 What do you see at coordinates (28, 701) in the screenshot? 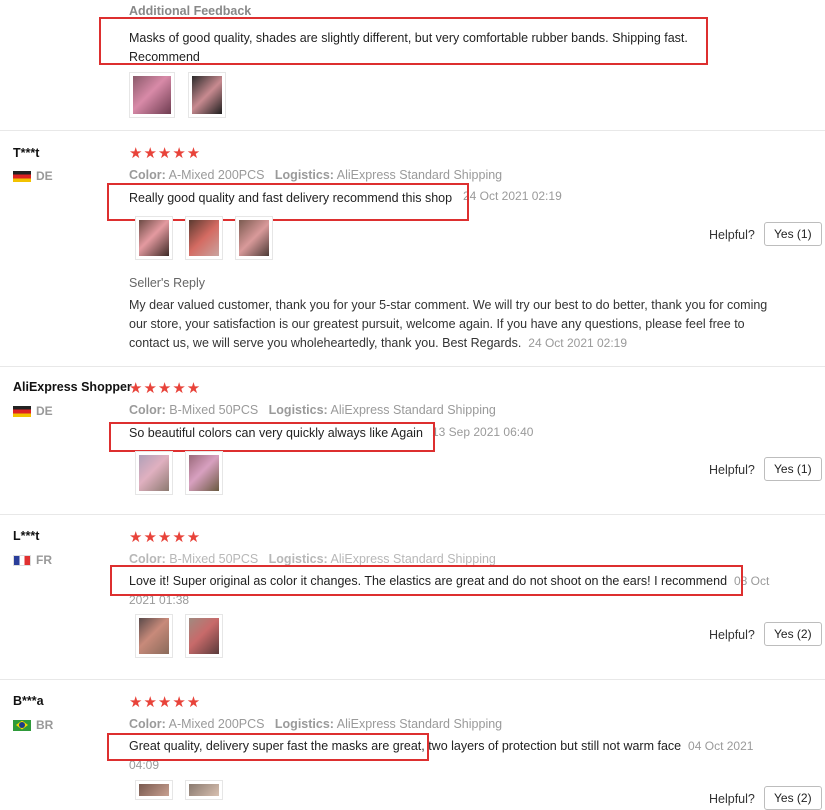
I see `reviewer-name: B***a` at bounding box center [28, 701].